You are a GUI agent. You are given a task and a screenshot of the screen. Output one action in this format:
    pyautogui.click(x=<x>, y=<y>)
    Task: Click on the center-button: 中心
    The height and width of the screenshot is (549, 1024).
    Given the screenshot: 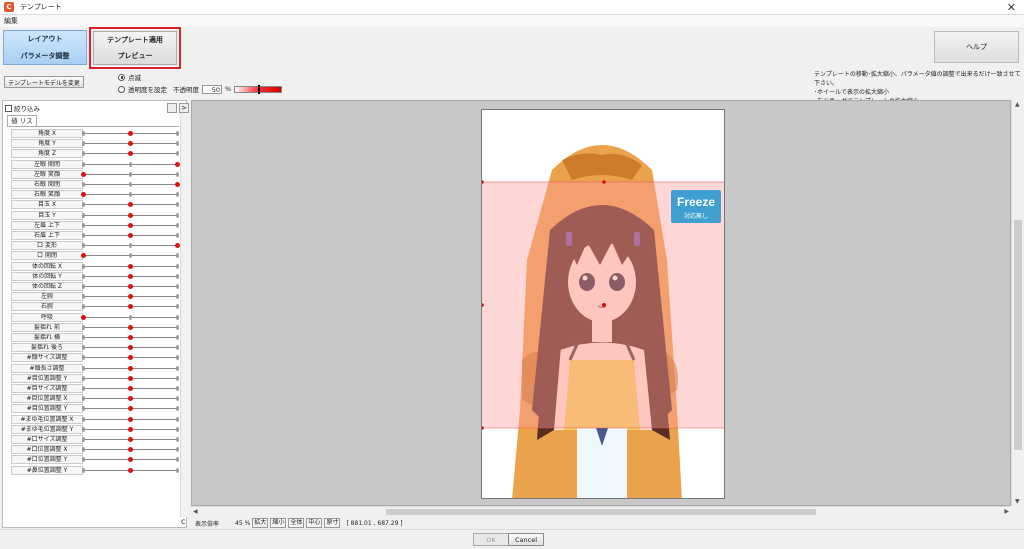 What is the action you would take?
    pyautogui.click(x=314, y=523)
    